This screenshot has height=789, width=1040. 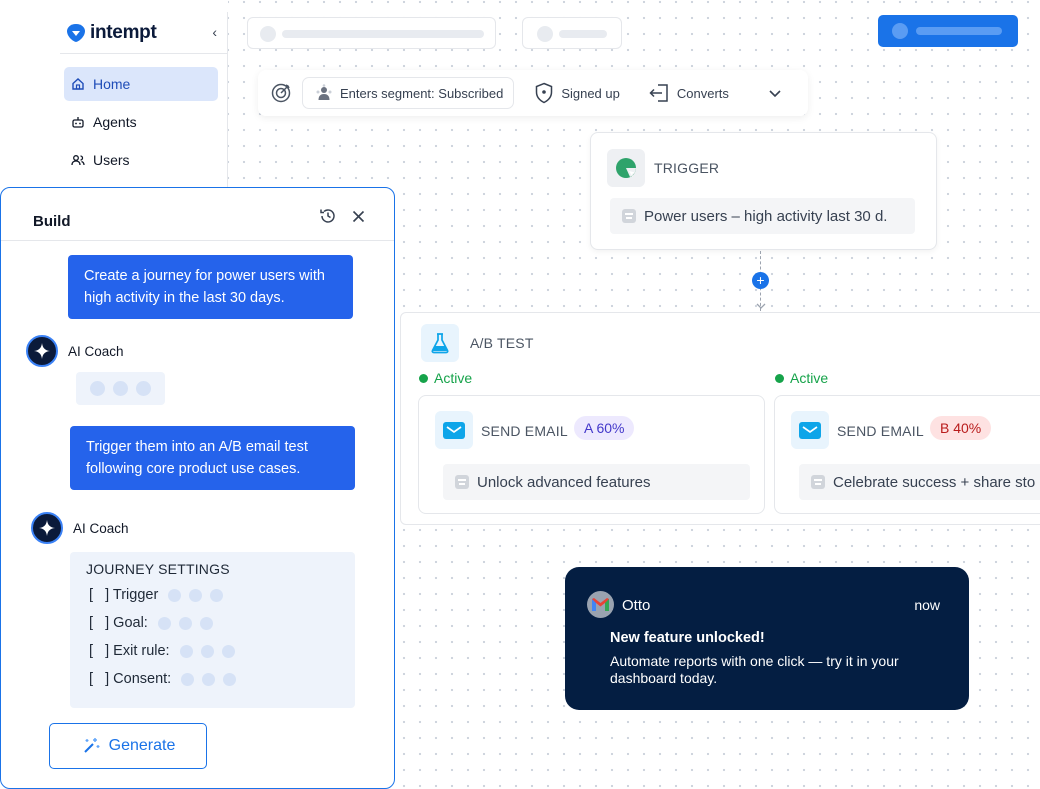 I want to click on typing-indicator, so click(x=120, y=388).